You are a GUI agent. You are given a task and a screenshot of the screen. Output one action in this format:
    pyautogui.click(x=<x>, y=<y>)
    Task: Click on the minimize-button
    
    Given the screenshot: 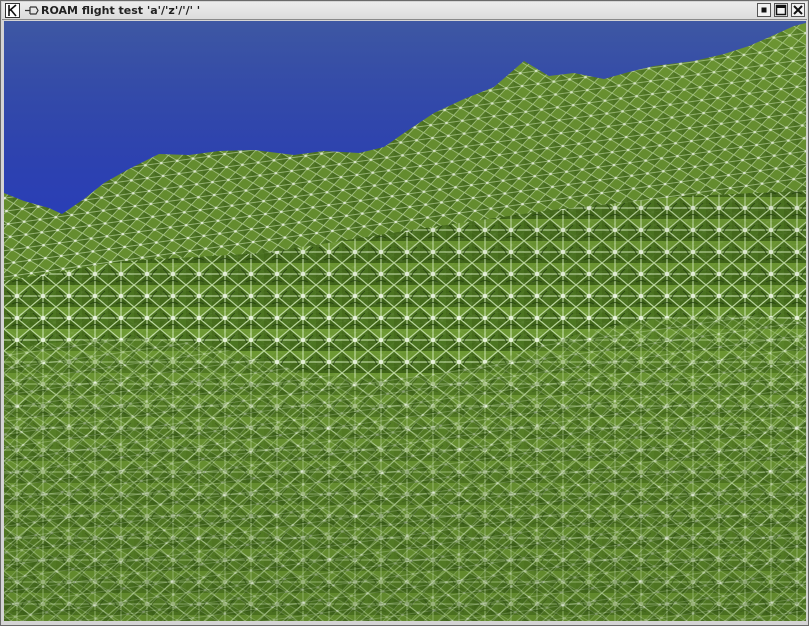 What is the action you would take?
    pyautogui.click(x=764, y=10)
    